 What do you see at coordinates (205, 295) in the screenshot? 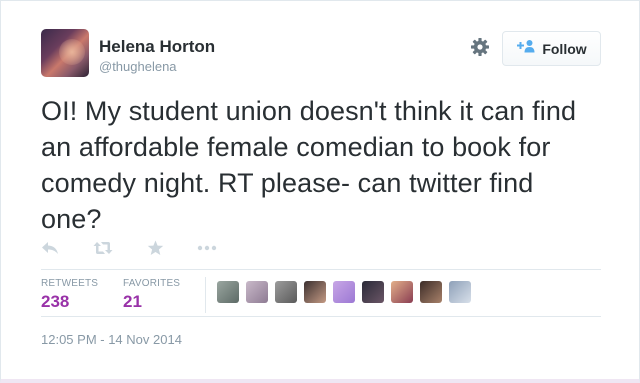
I see `stats-separator` at bounding box center [205, 295].